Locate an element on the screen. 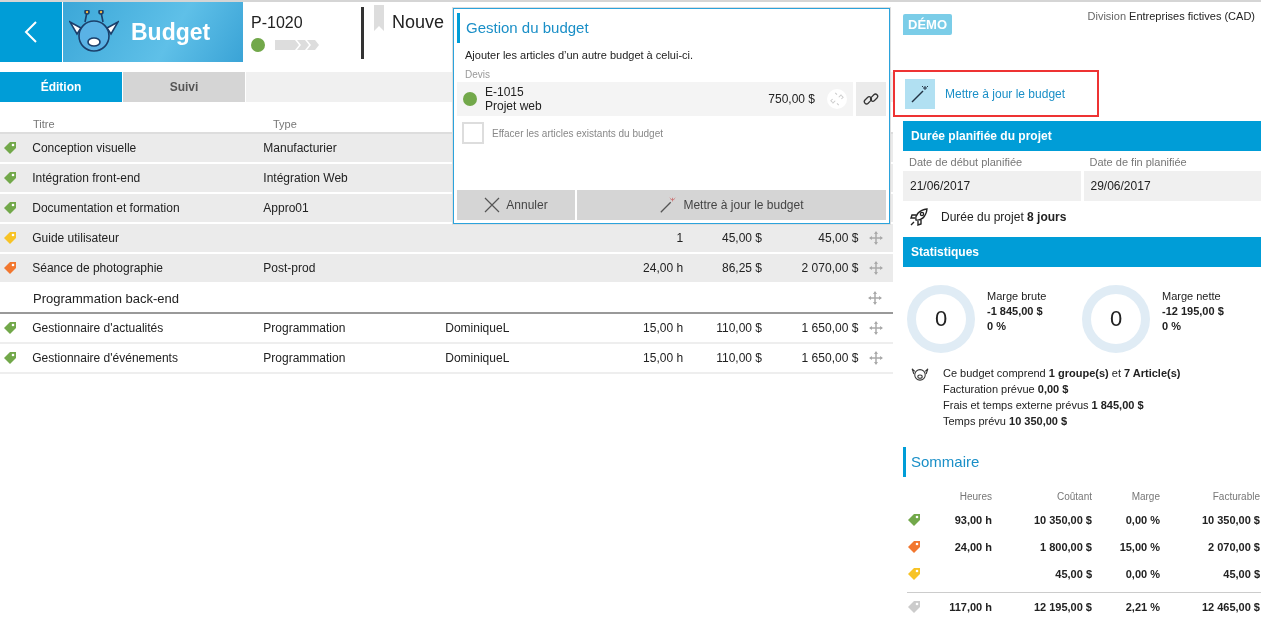 This screenshot has height=624, width=1261. column-header: Marge is located at coordinates (1145, 497).